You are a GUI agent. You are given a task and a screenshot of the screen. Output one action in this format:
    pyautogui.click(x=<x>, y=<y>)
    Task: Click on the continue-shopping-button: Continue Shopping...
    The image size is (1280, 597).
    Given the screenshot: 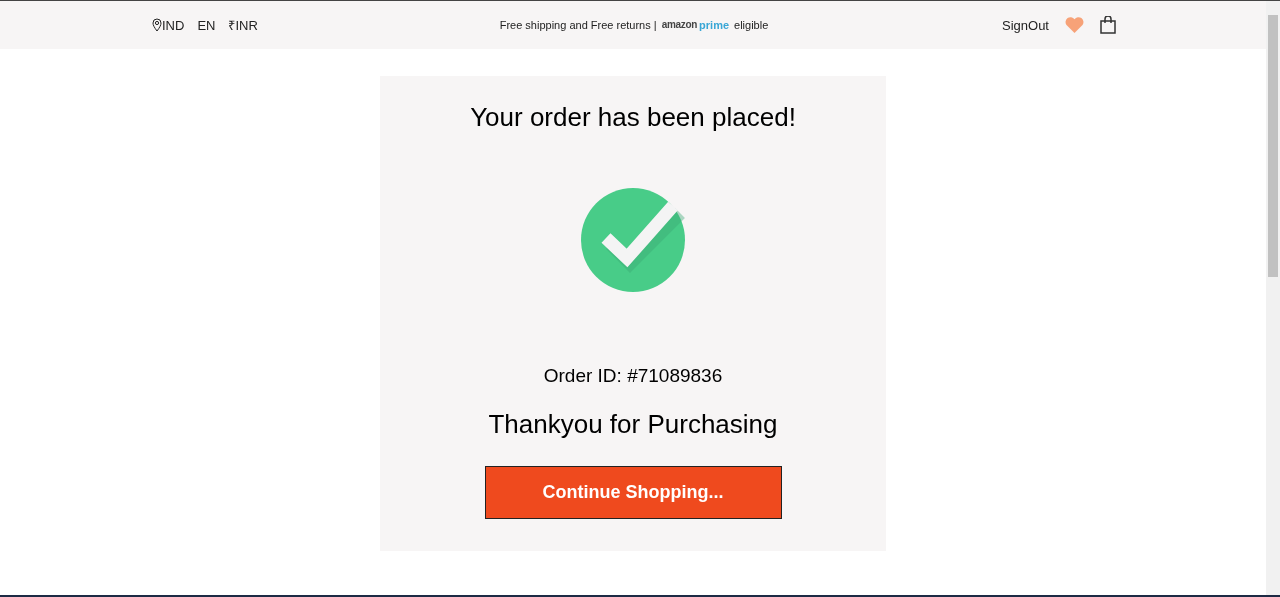 What is the action you would take?
    pyautogui.click(x=633, y=492)
    